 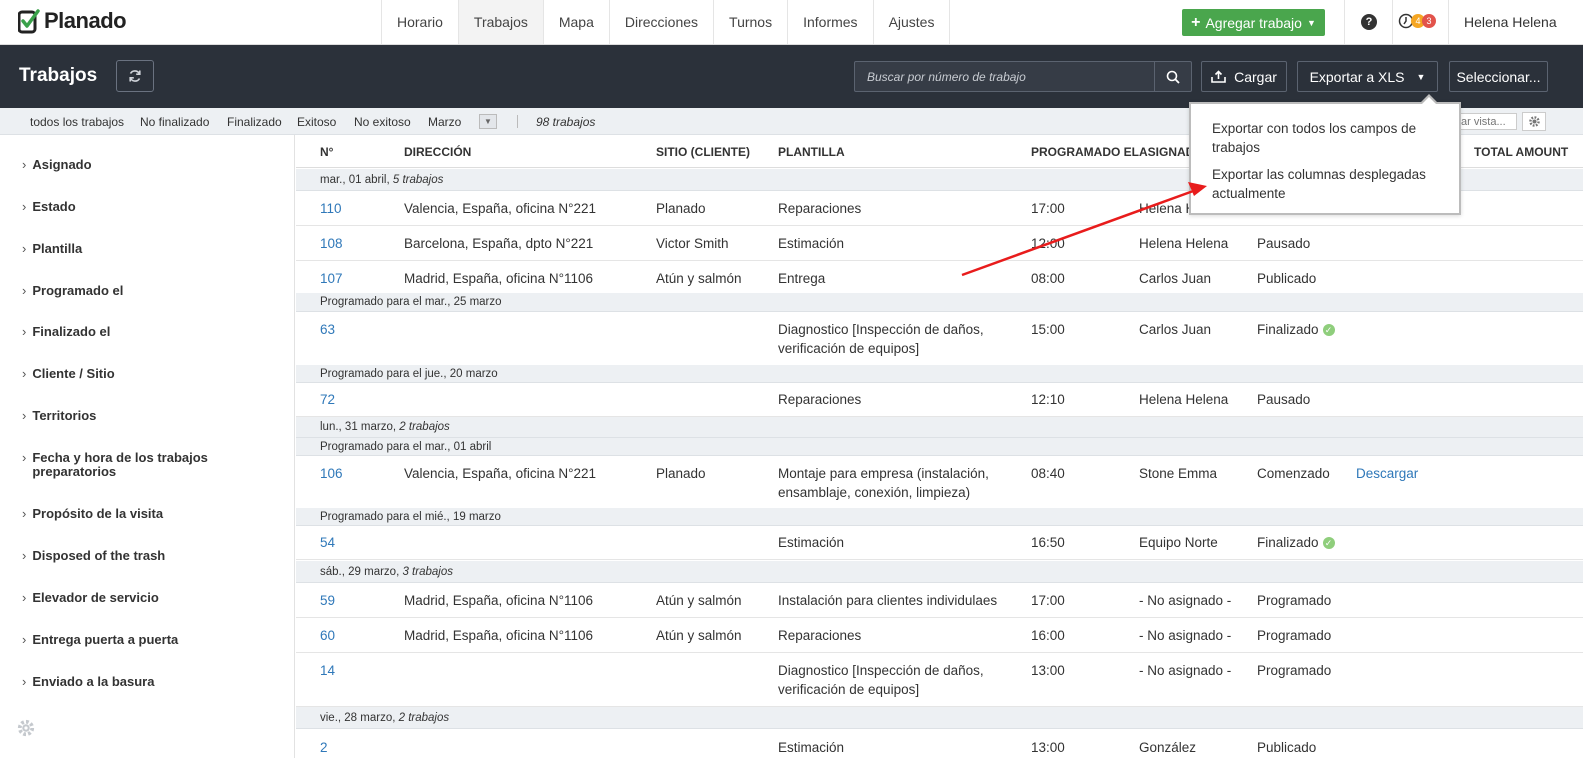 I want to click on sidebar-item-scheduled: › Programado el, so click(x=72, y=291).